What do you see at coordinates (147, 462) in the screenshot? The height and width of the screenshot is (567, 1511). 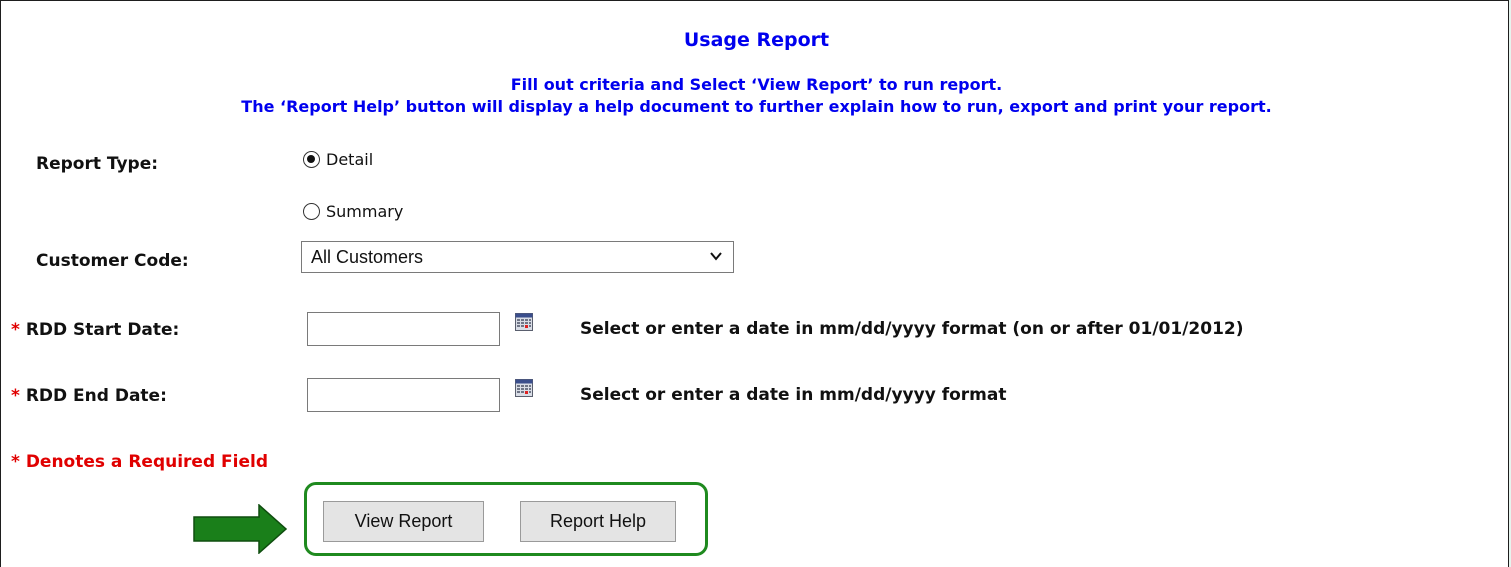 I see `required-note-text: Denotes a Required Field` at bounding box center [147, 462].